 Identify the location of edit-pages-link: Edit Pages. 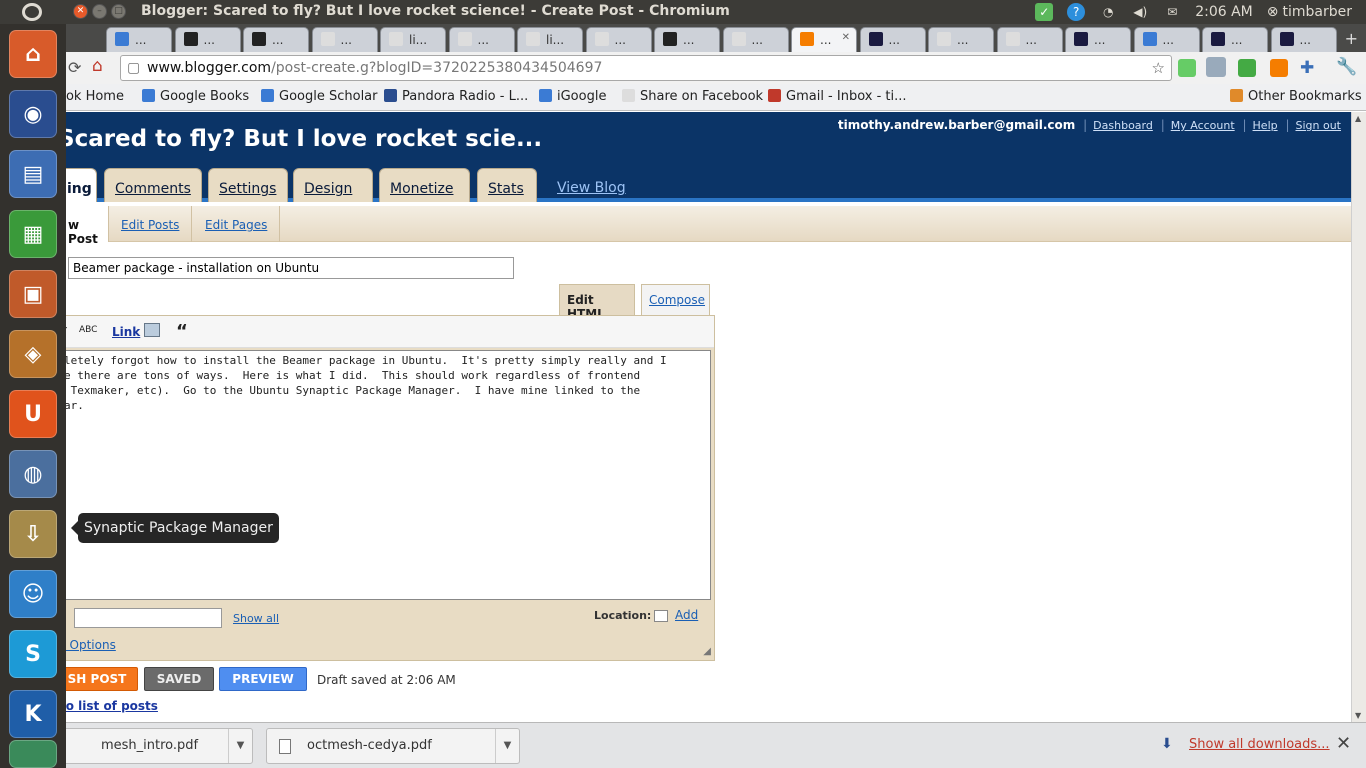
(236, 225).